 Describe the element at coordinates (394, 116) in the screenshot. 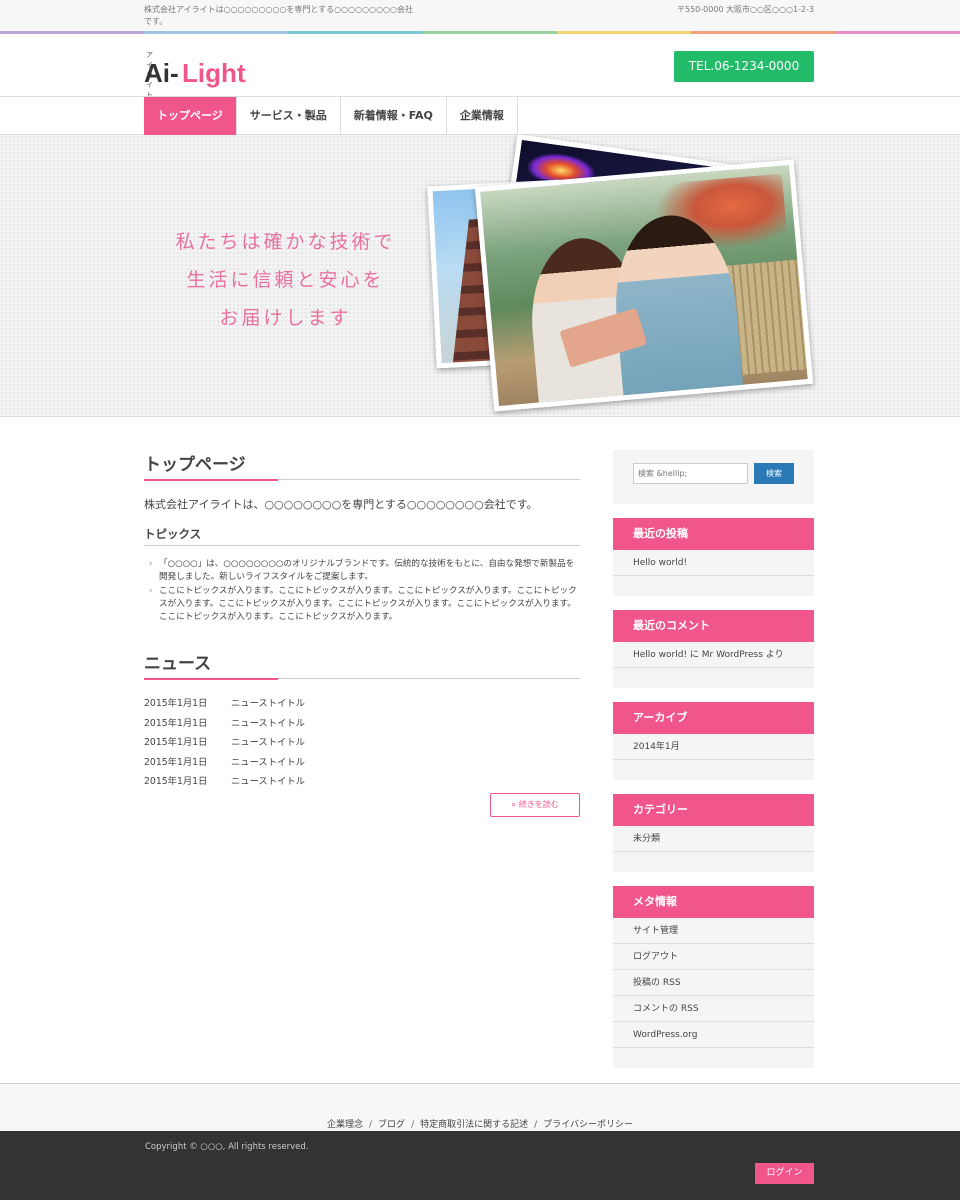

I see `nav-item-news-faq: 新着情報・FAQ` at that location.